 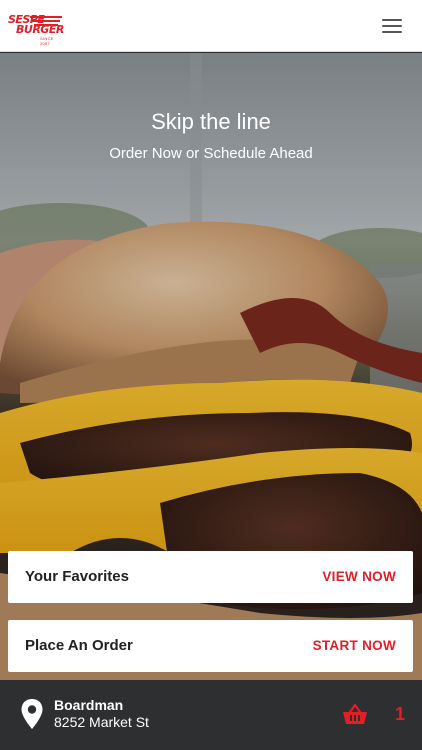 What do you see at coordinates (359, 576) in the screenshot?
I see `view-now-button: VIEW NOW` at bounding box center [359, 576].